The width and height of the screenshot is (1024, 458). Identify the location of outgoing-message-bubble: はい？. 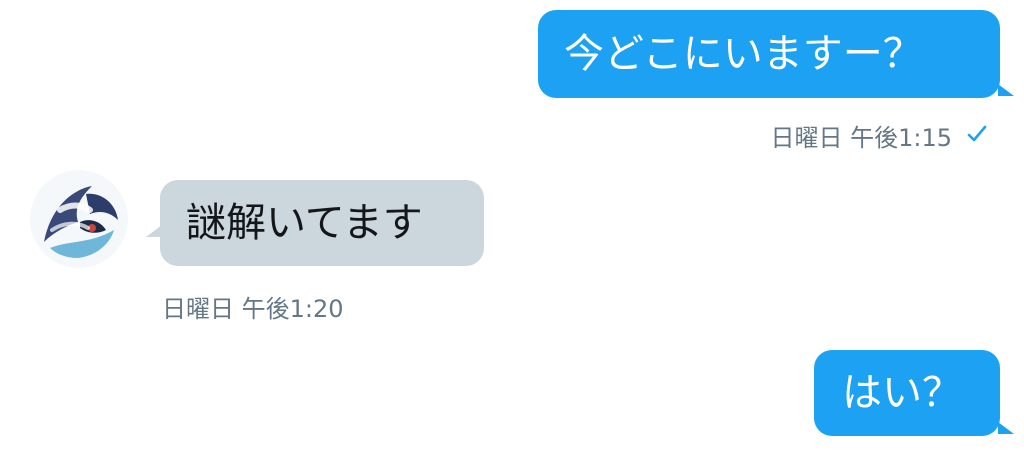
(907, 393).